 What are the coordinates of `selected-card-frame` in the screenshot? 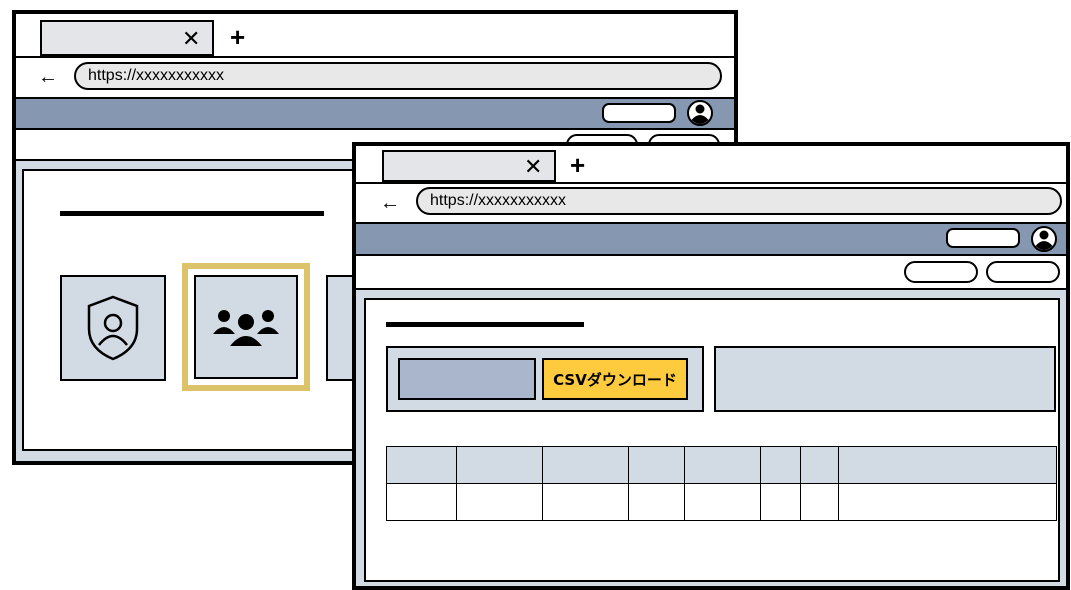 It's located at (246, 327).